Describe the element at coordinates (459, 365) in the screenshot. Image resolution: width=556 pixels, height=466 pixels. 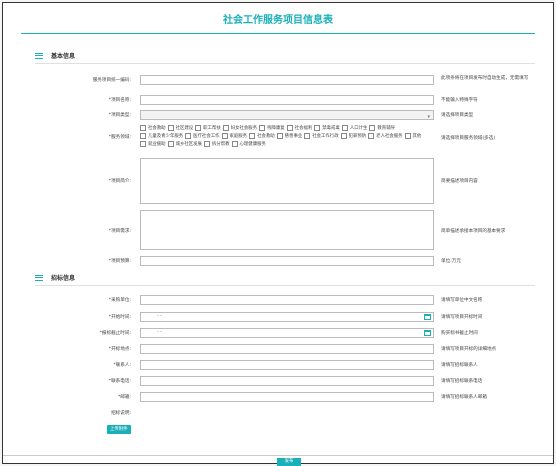
I see `contact-hint: 请填写招标联系人` at that location.